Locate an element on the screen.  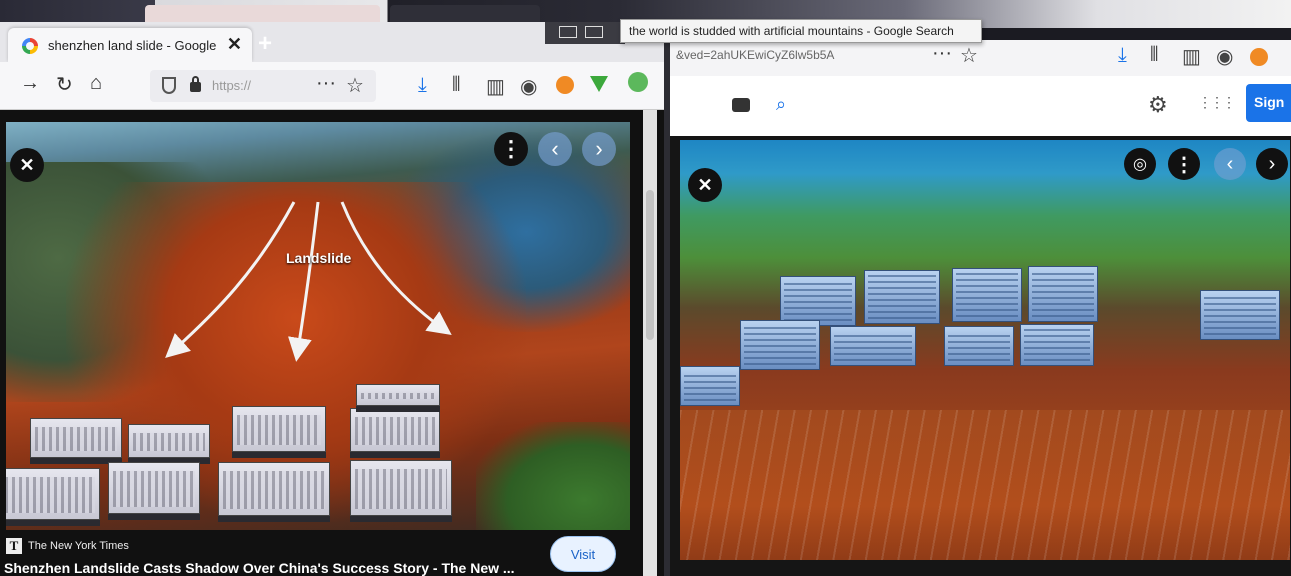
google-search-bar: ⌕ ⚙ ⋮⋮⋮ is located at coordinates (980, 106).